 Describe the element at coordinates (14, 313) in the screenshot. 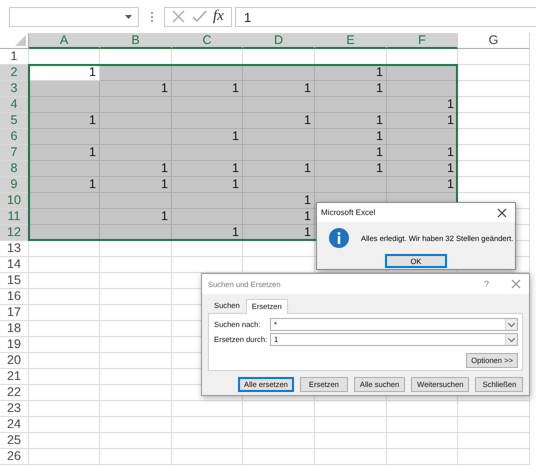

I see `row-header: 17` at that location.